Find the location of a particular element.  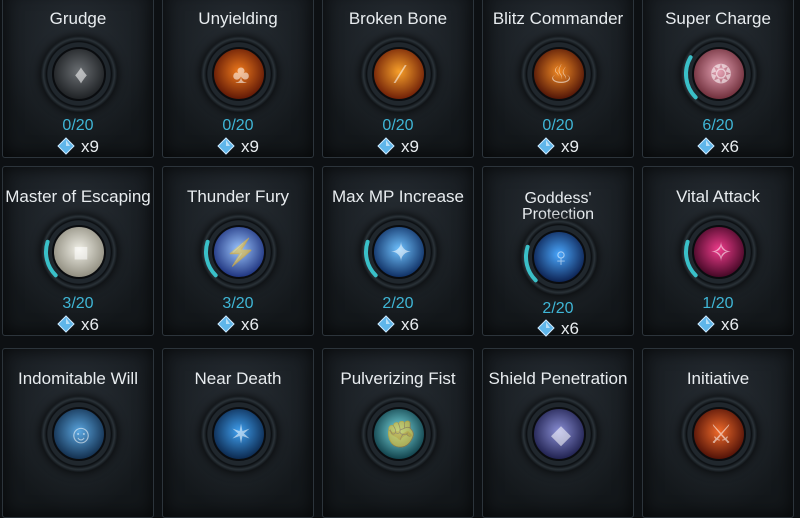

skill-name: Grudge is located at coordinates (78, 18).